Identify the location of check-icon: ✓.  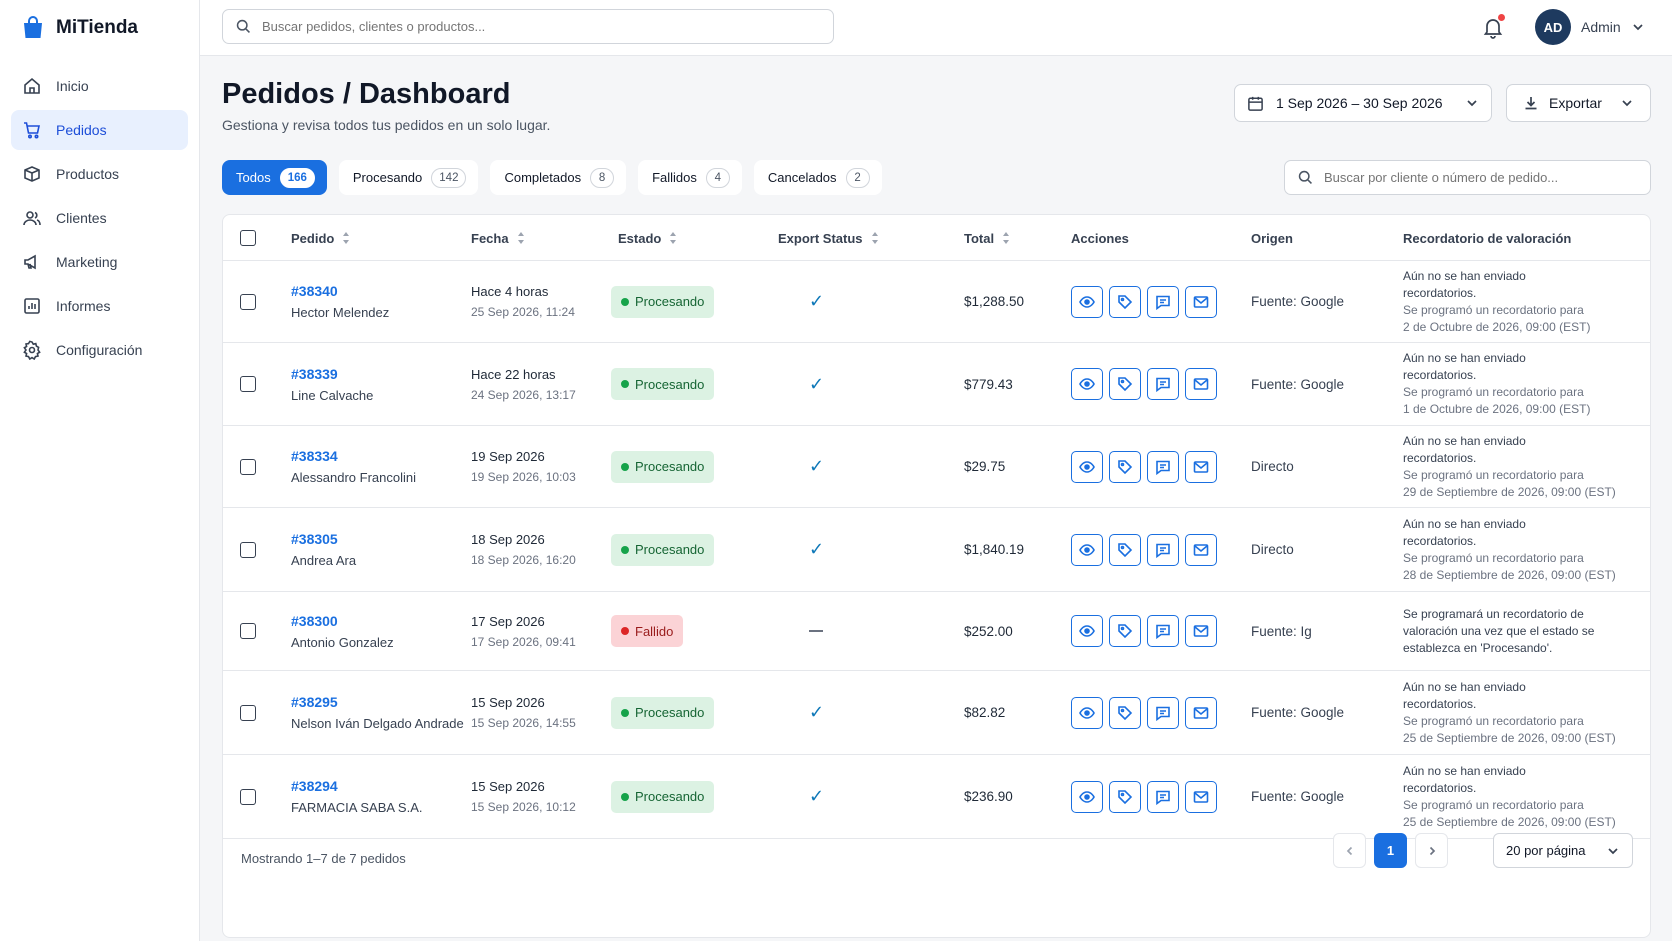
(817, 301).